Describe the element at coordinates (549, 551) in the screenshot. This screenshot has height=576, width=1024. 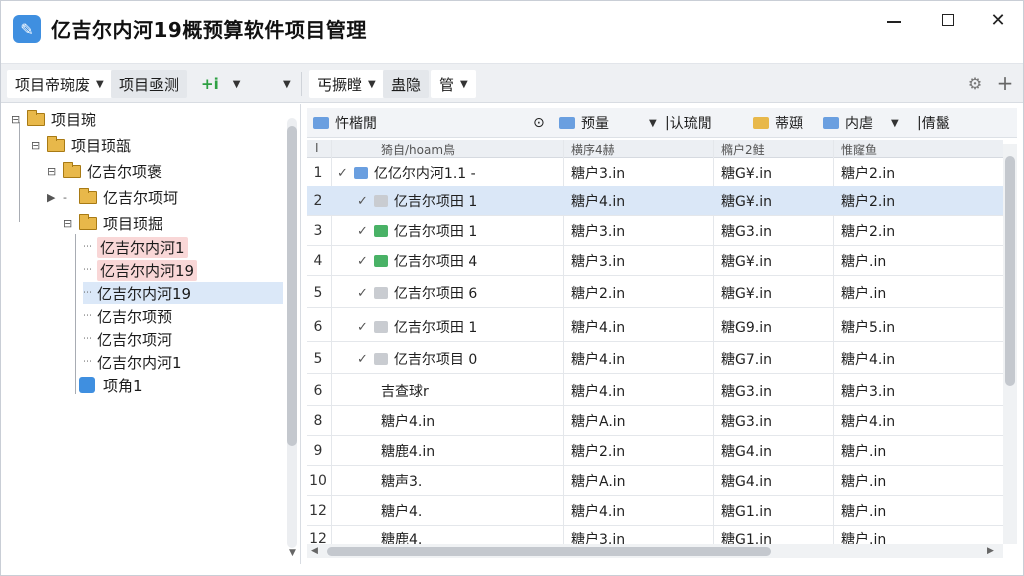
I see `grid-horizontal-scrollbar-thumb` at that location.